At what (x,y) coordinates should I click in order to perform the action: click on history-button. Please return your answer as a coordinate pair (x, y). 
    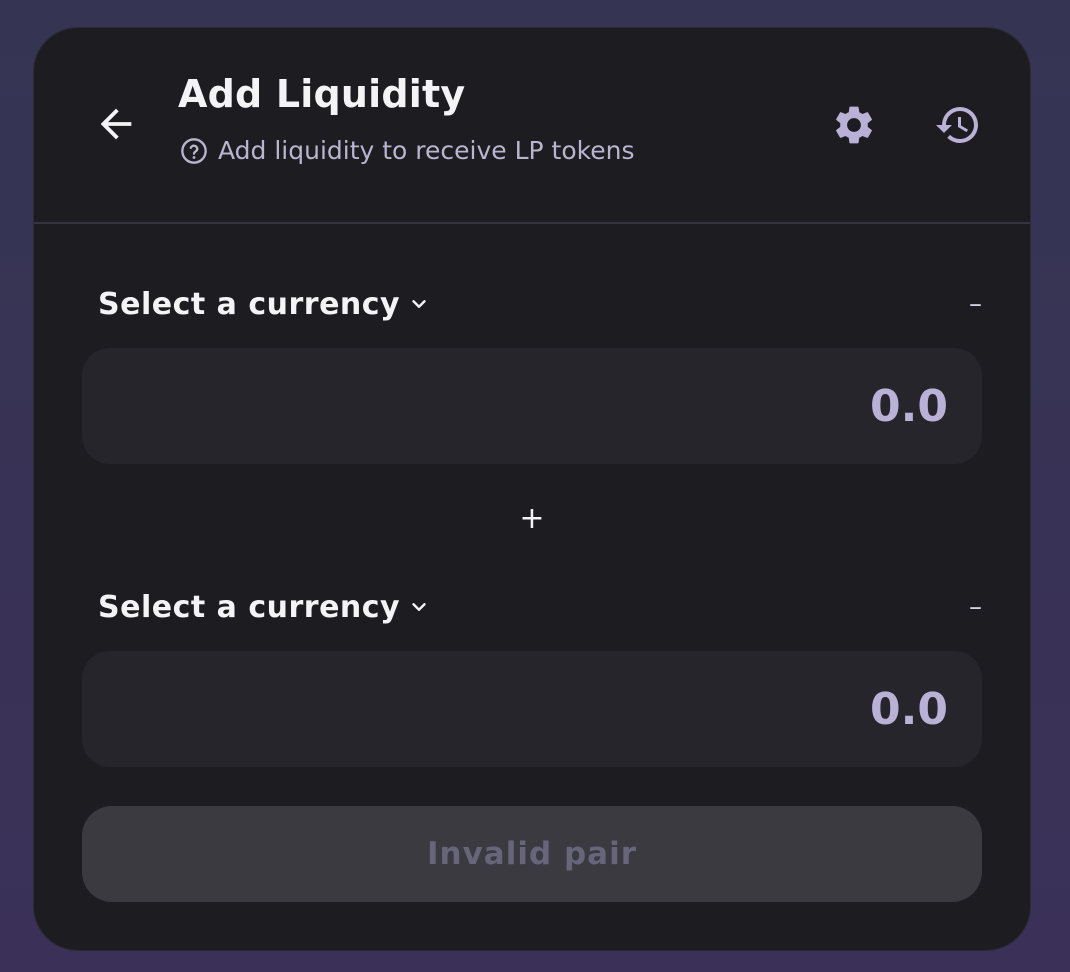
    Looking at the image, I should click on (958, 125).